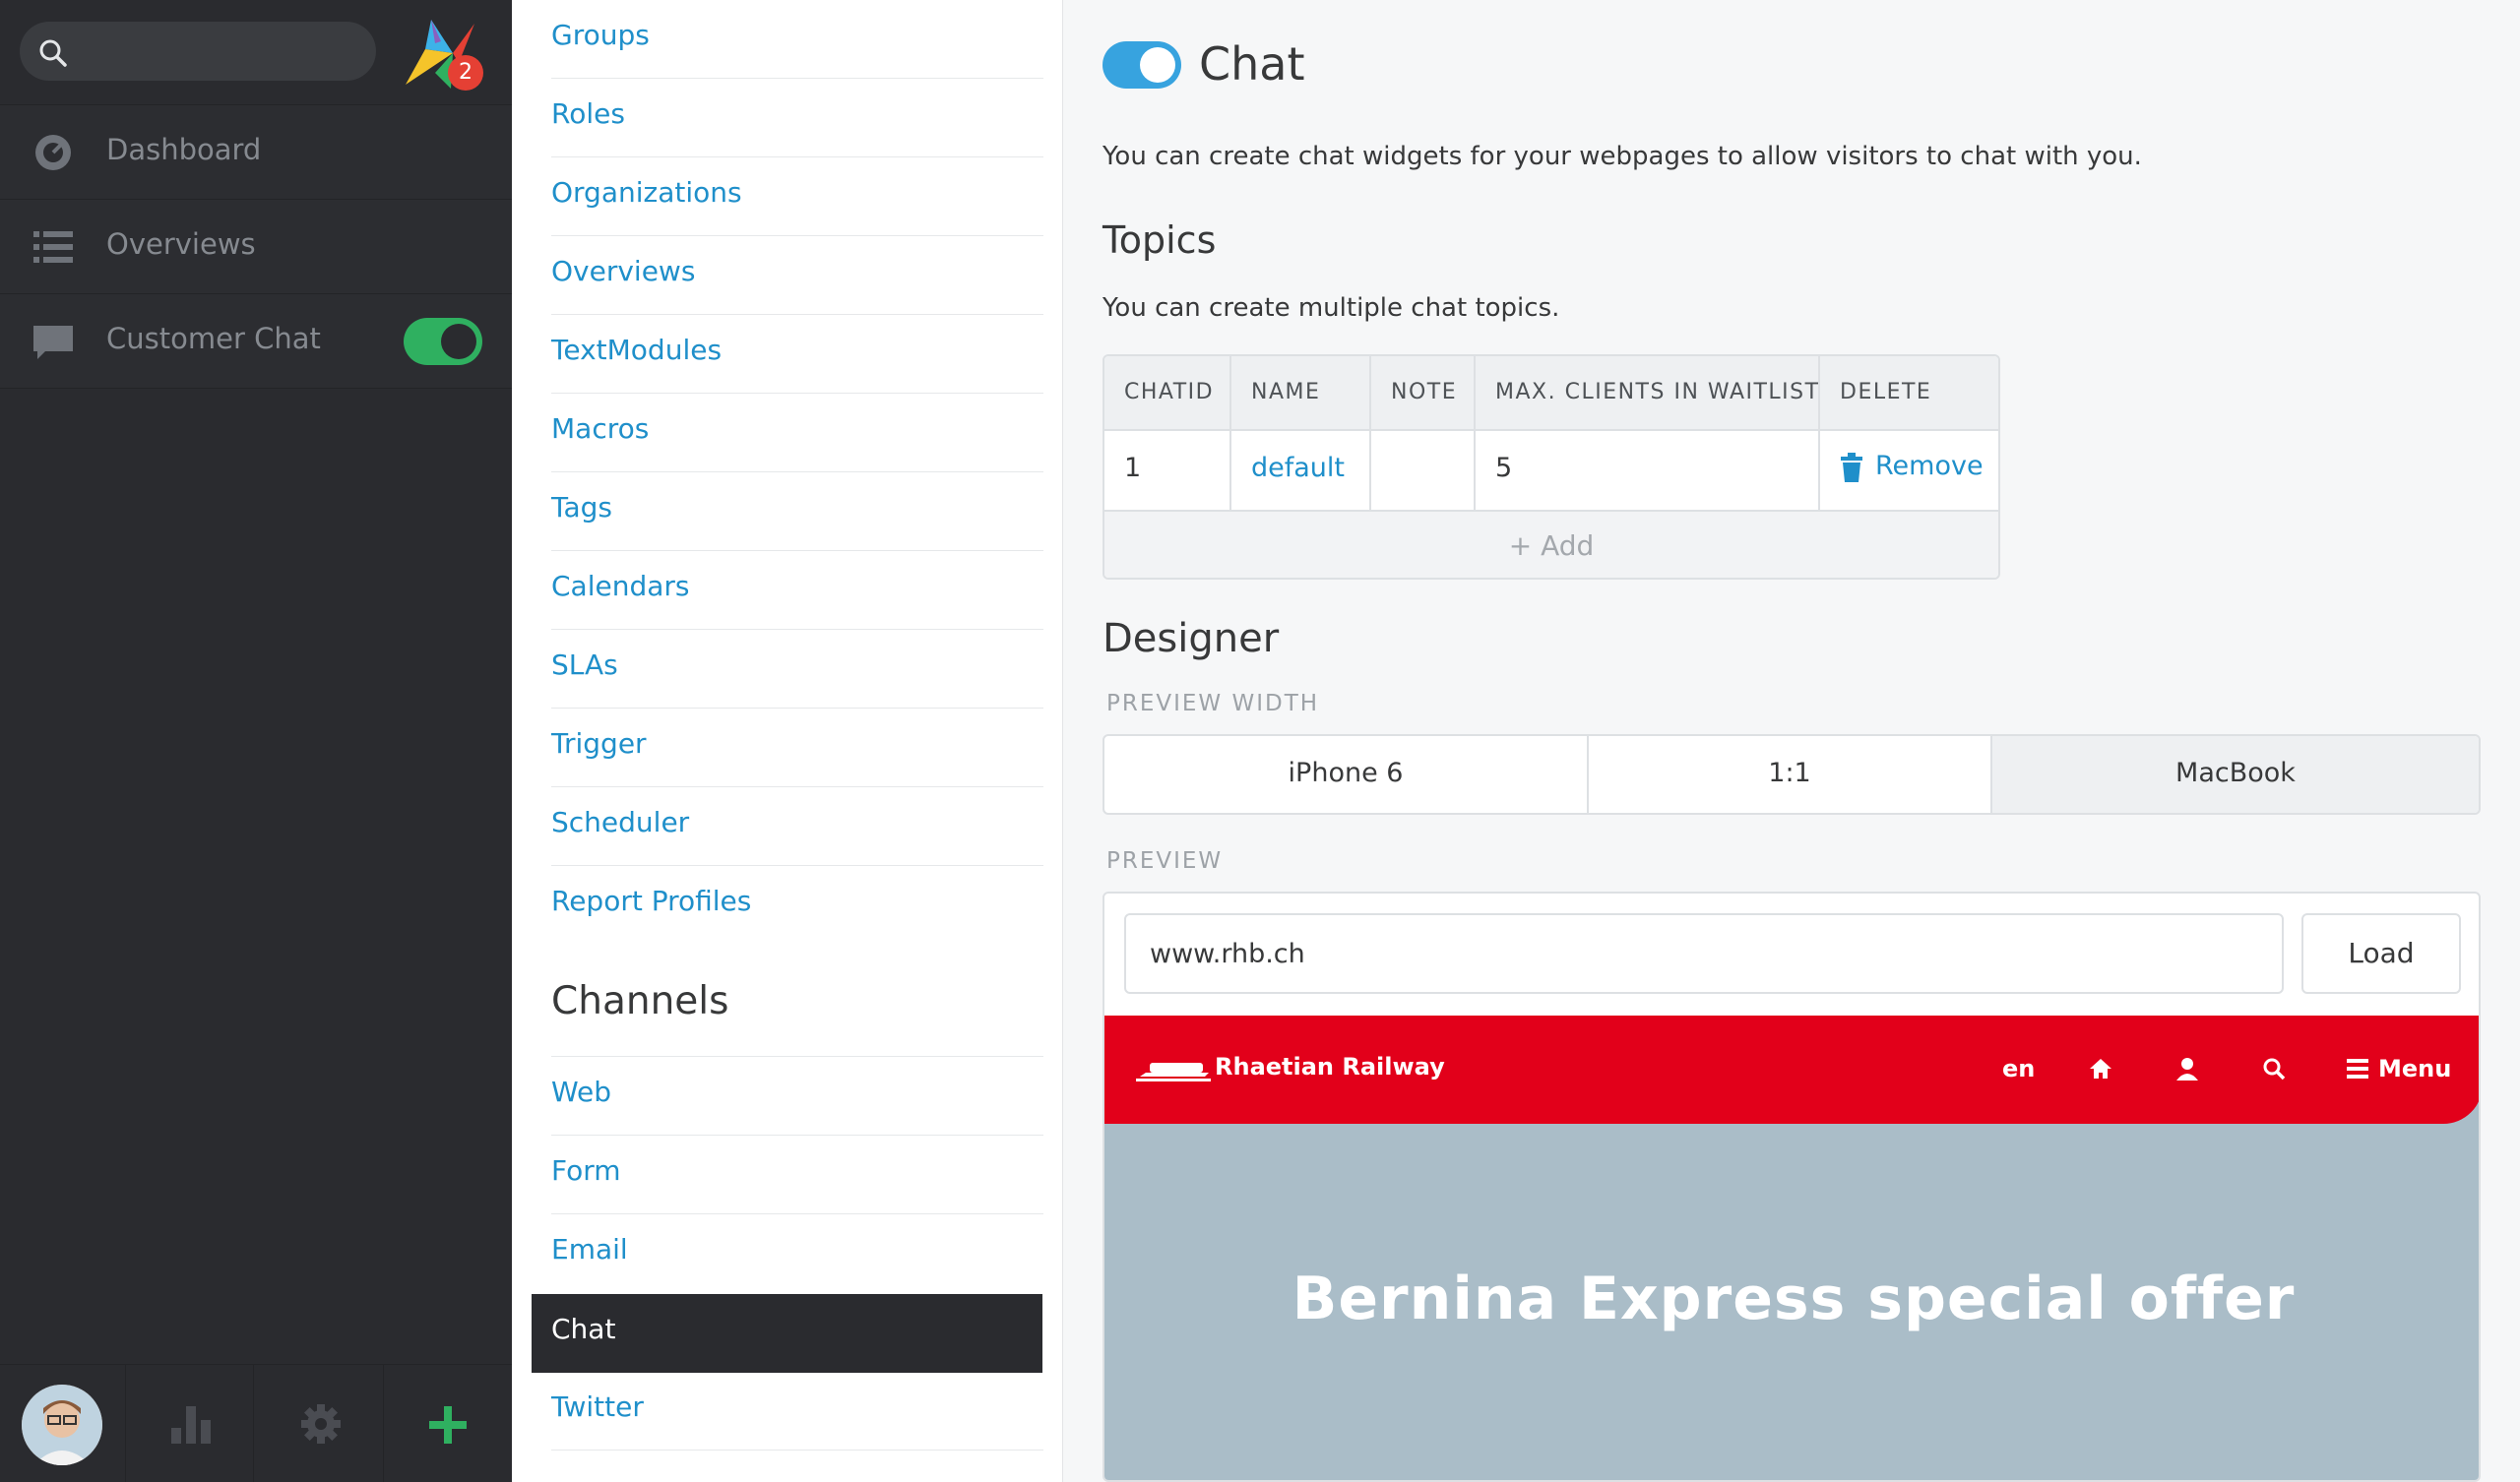 The image size is (2520, 1482). Describe the element at coordinates (465, 73) in the screenshot. I see `notification-badge: 2` at that location.